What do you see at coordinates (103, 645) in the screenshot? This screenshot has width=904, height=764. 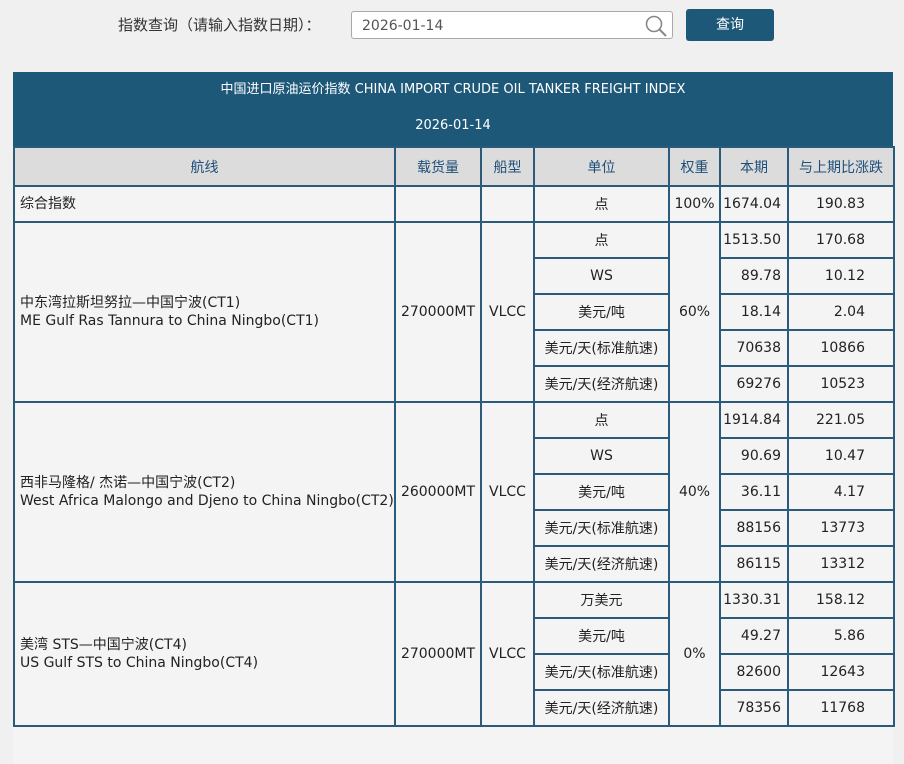 I see `route-ct4-cn: 美湾 STS—中国宁波(CT4)` at bounding box center [103, 645].